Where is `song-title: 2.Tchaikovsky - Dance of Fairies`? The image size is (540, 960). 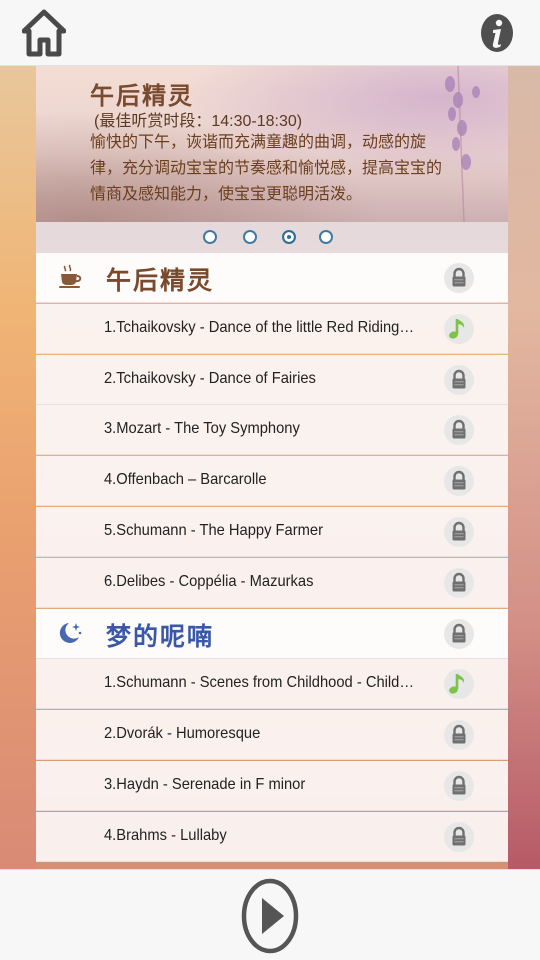 song-title: 2.Tchaikovsky - Dance of Fairies is located at coordinates (210, 378).